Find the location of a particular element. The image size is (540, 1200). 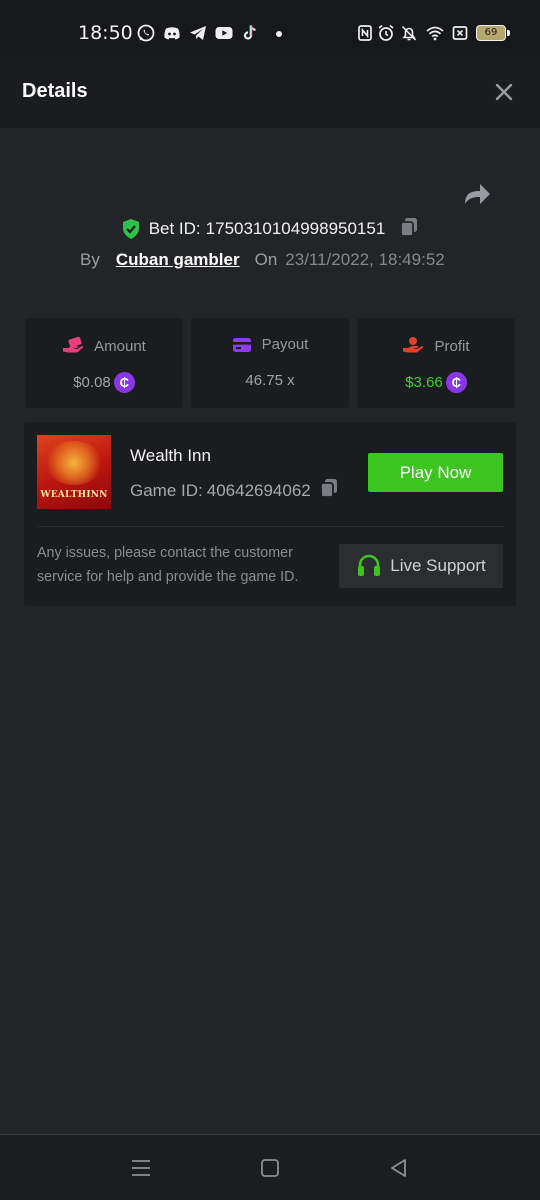

copy-bet-id-button is located at coordinates (409, 229).